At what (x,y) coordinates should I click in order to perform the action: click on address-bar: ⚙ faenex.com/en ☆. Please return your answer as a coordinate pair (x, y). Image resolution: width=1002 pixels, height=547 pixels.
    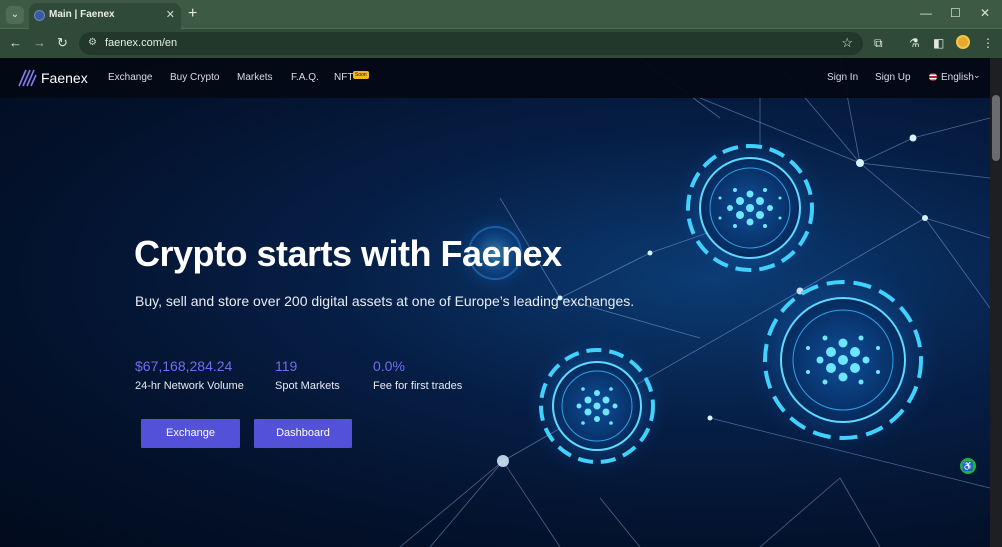
    Looking at the image, I should click on (471, 43).